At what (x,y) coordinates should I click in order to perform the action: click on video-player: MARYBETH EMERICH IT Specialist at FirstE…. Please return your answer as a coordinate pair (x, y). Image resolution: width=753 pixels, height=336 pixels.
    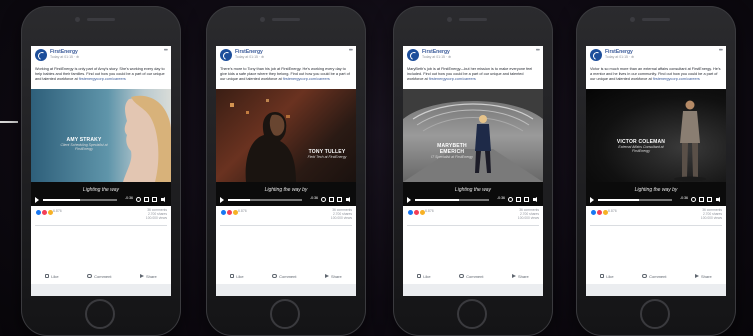
    Looking at the image, I should click on (473, 147).